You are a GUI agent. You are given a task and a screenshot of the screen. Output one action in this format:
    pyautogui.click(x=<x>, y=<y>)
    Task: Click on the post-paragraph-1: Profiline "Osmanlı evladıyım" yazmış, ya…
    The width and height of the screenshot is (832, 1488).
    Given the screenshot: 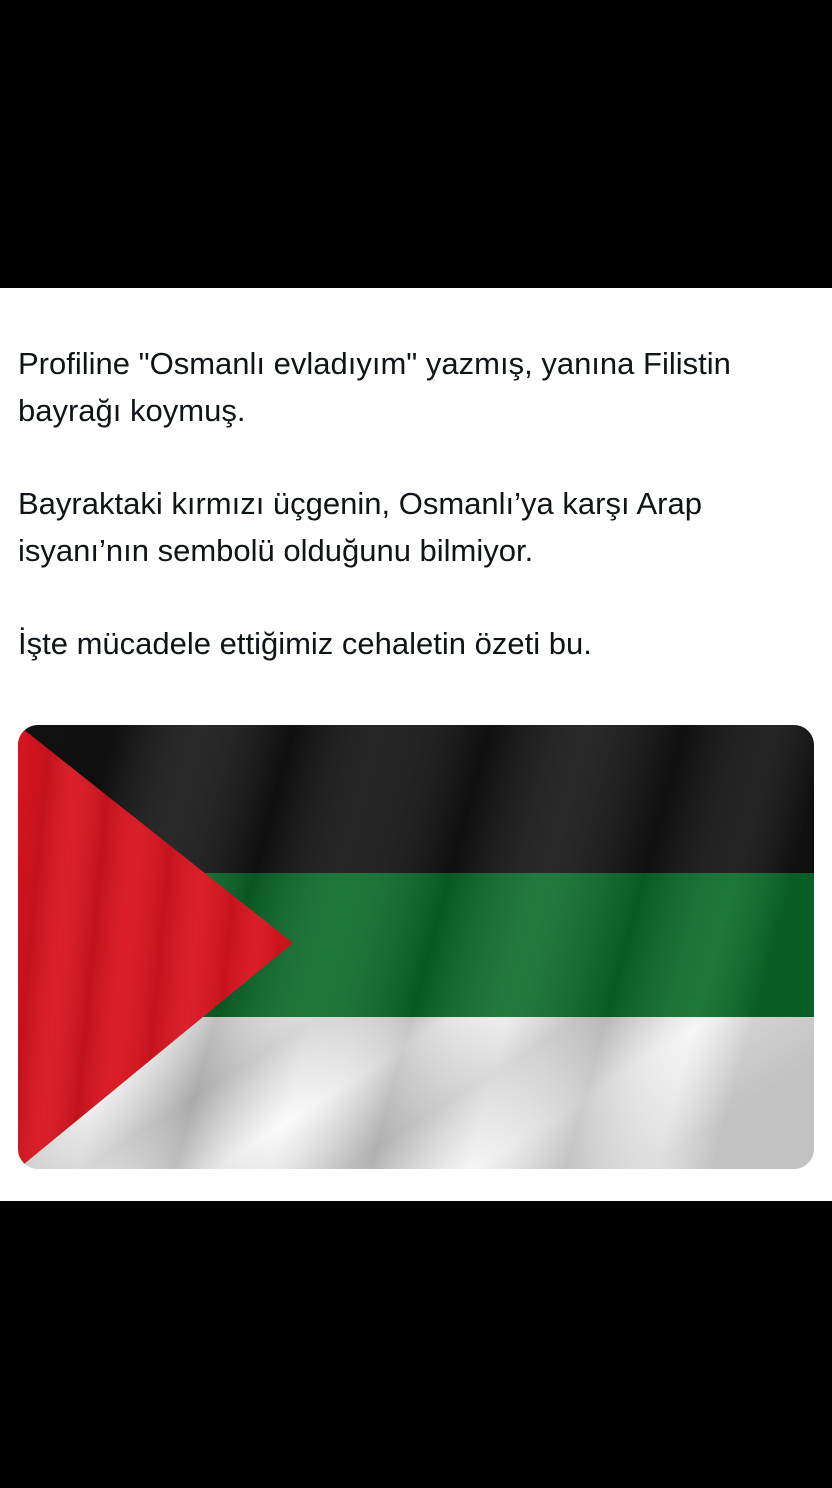 What is the action you would take?
    pyautogui.click(x=374, y=387)
    